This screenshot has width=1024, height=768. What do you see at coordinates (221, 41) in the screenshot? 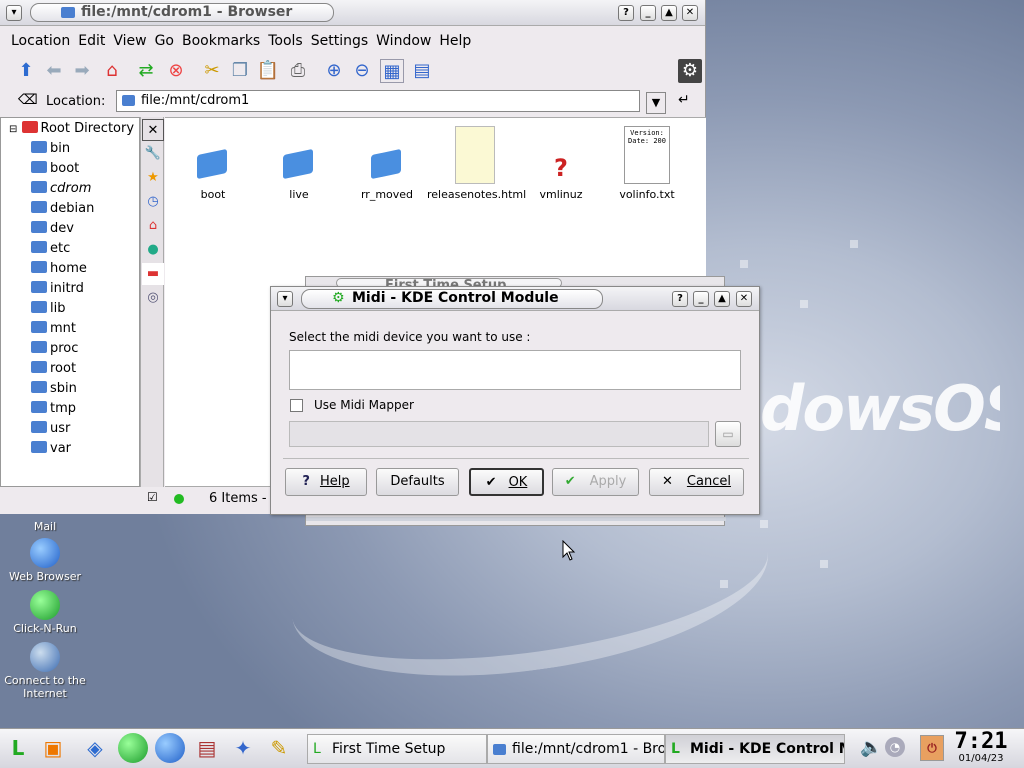
I see `menu-bookmarks: Bookmarks` at bounding box center [221, 41].